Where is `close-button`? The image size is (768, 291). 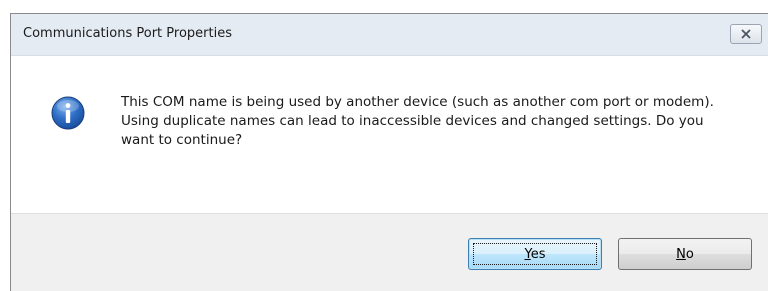 close-button is located at coordinates (746, 34).